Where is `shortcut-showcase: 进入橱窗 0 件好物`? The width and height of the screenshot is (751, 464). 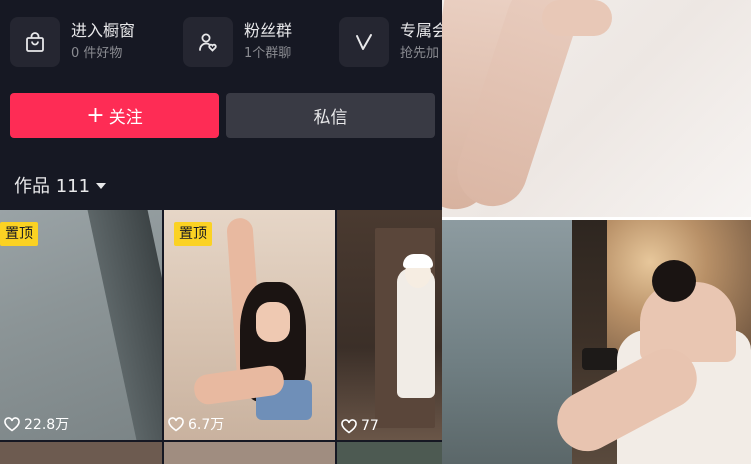
shortcut-showcase: 进入橱窗 0 件好物 is located at coordinates (72, 42).